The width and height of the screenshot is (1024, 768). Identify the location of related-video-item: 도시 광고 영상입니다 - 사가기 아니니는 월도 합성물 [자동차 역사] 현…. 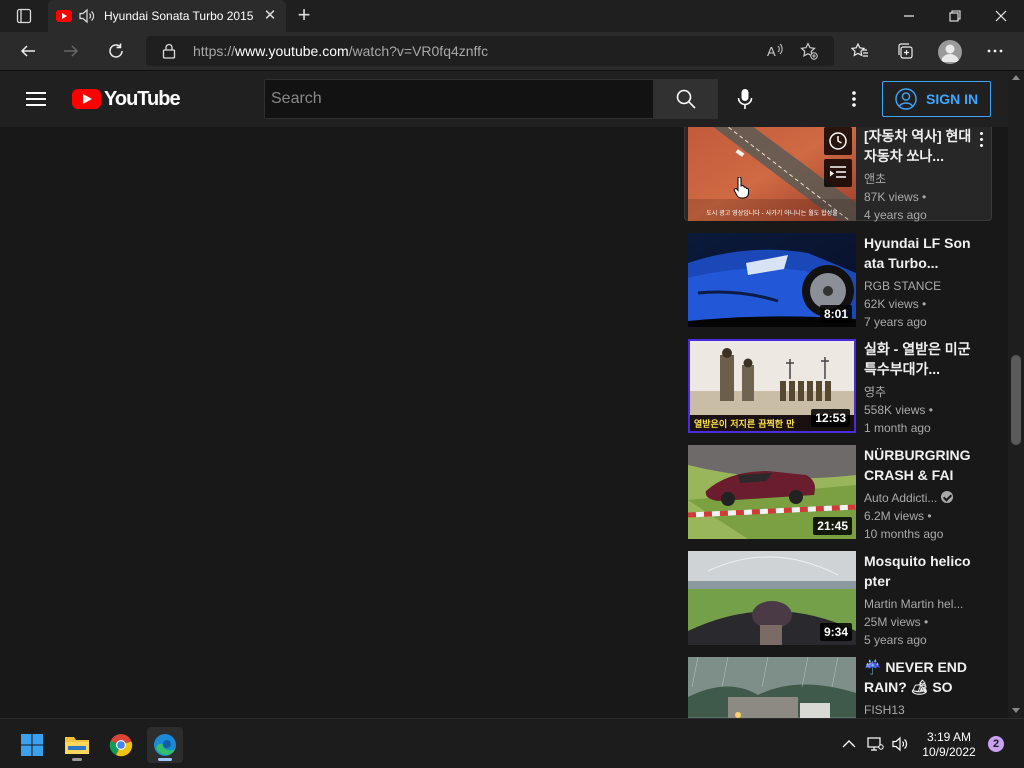
(838, 175).